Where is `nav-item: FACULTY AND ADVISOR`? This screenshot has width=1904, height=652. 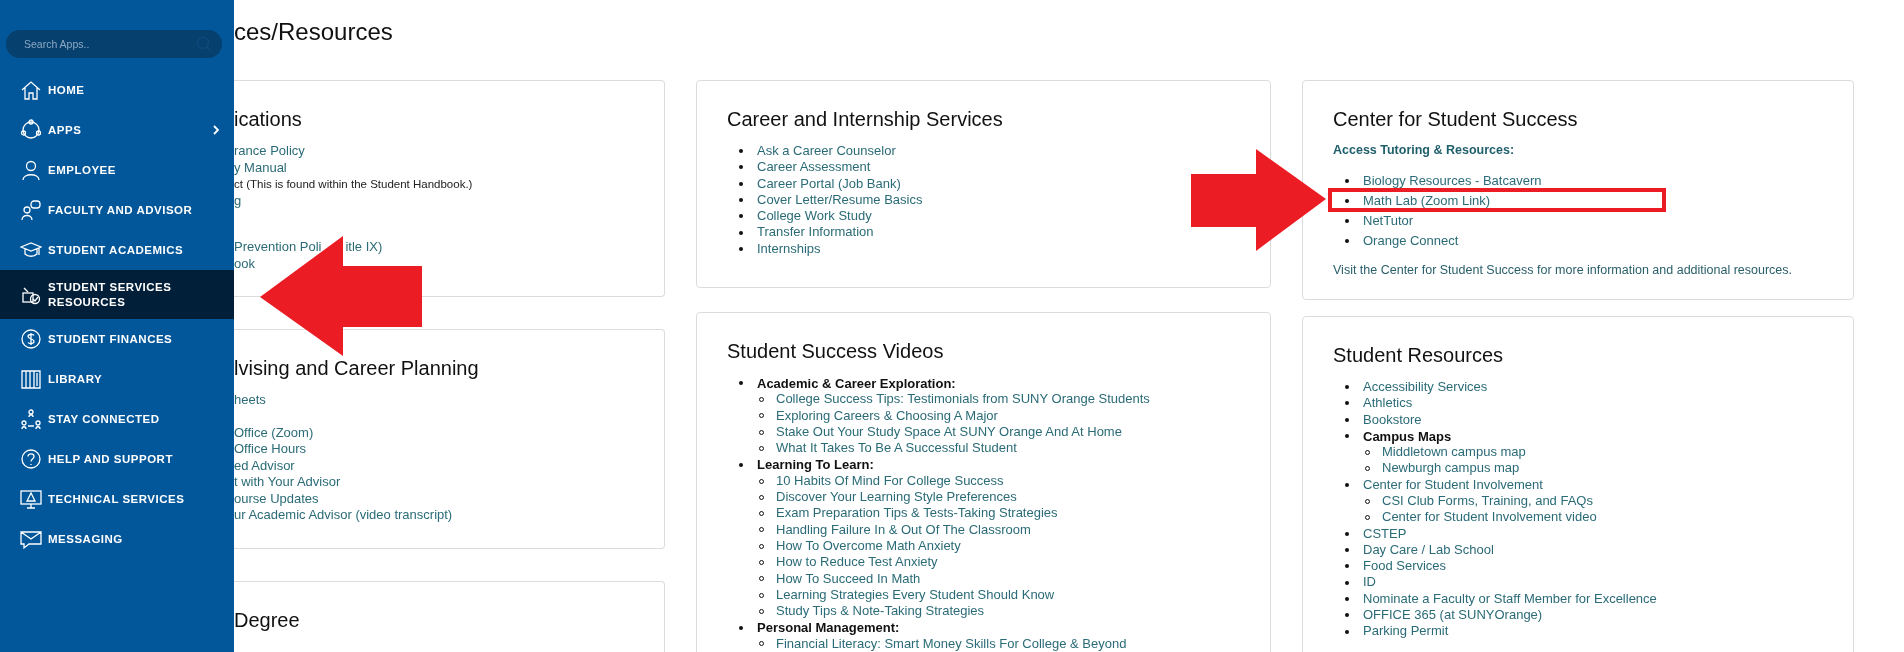
nav-item: FACULTY AND ADVISOR is located at coordinates (117, 210).